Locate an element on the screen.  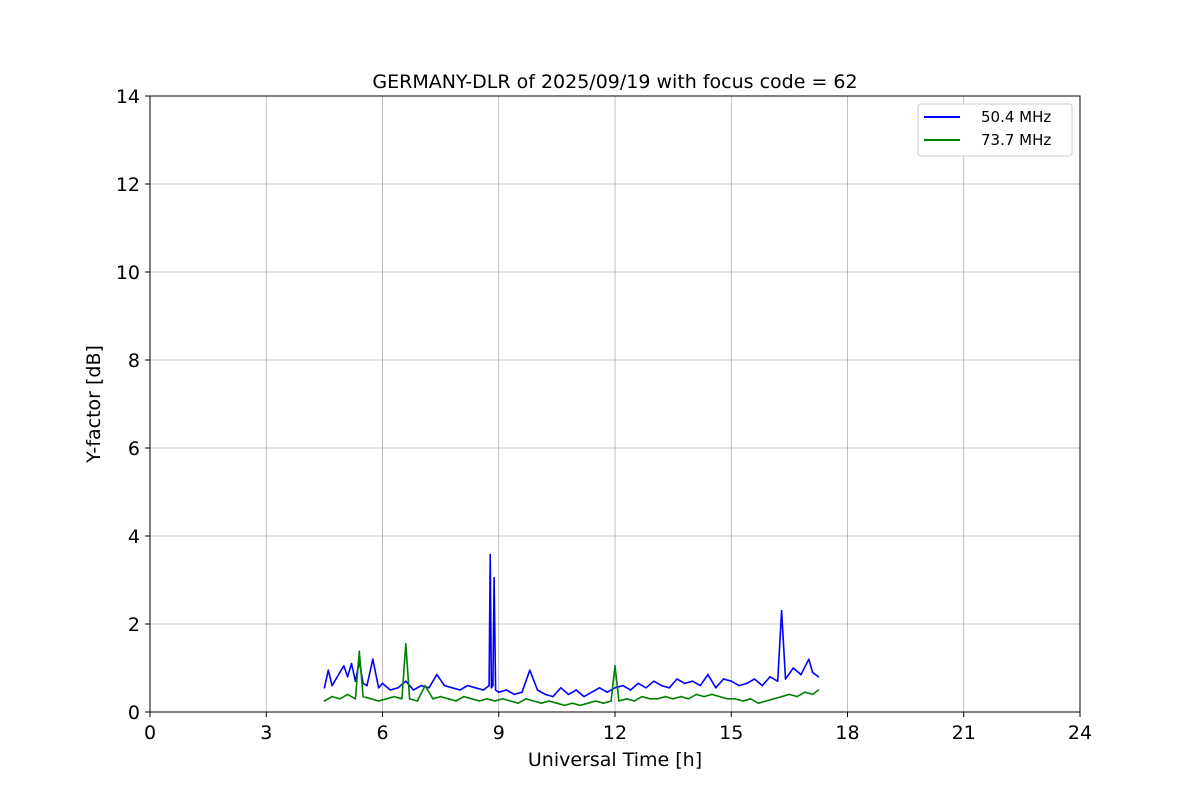
x-tick-label: 24 is located at coordinates (1080, 733).